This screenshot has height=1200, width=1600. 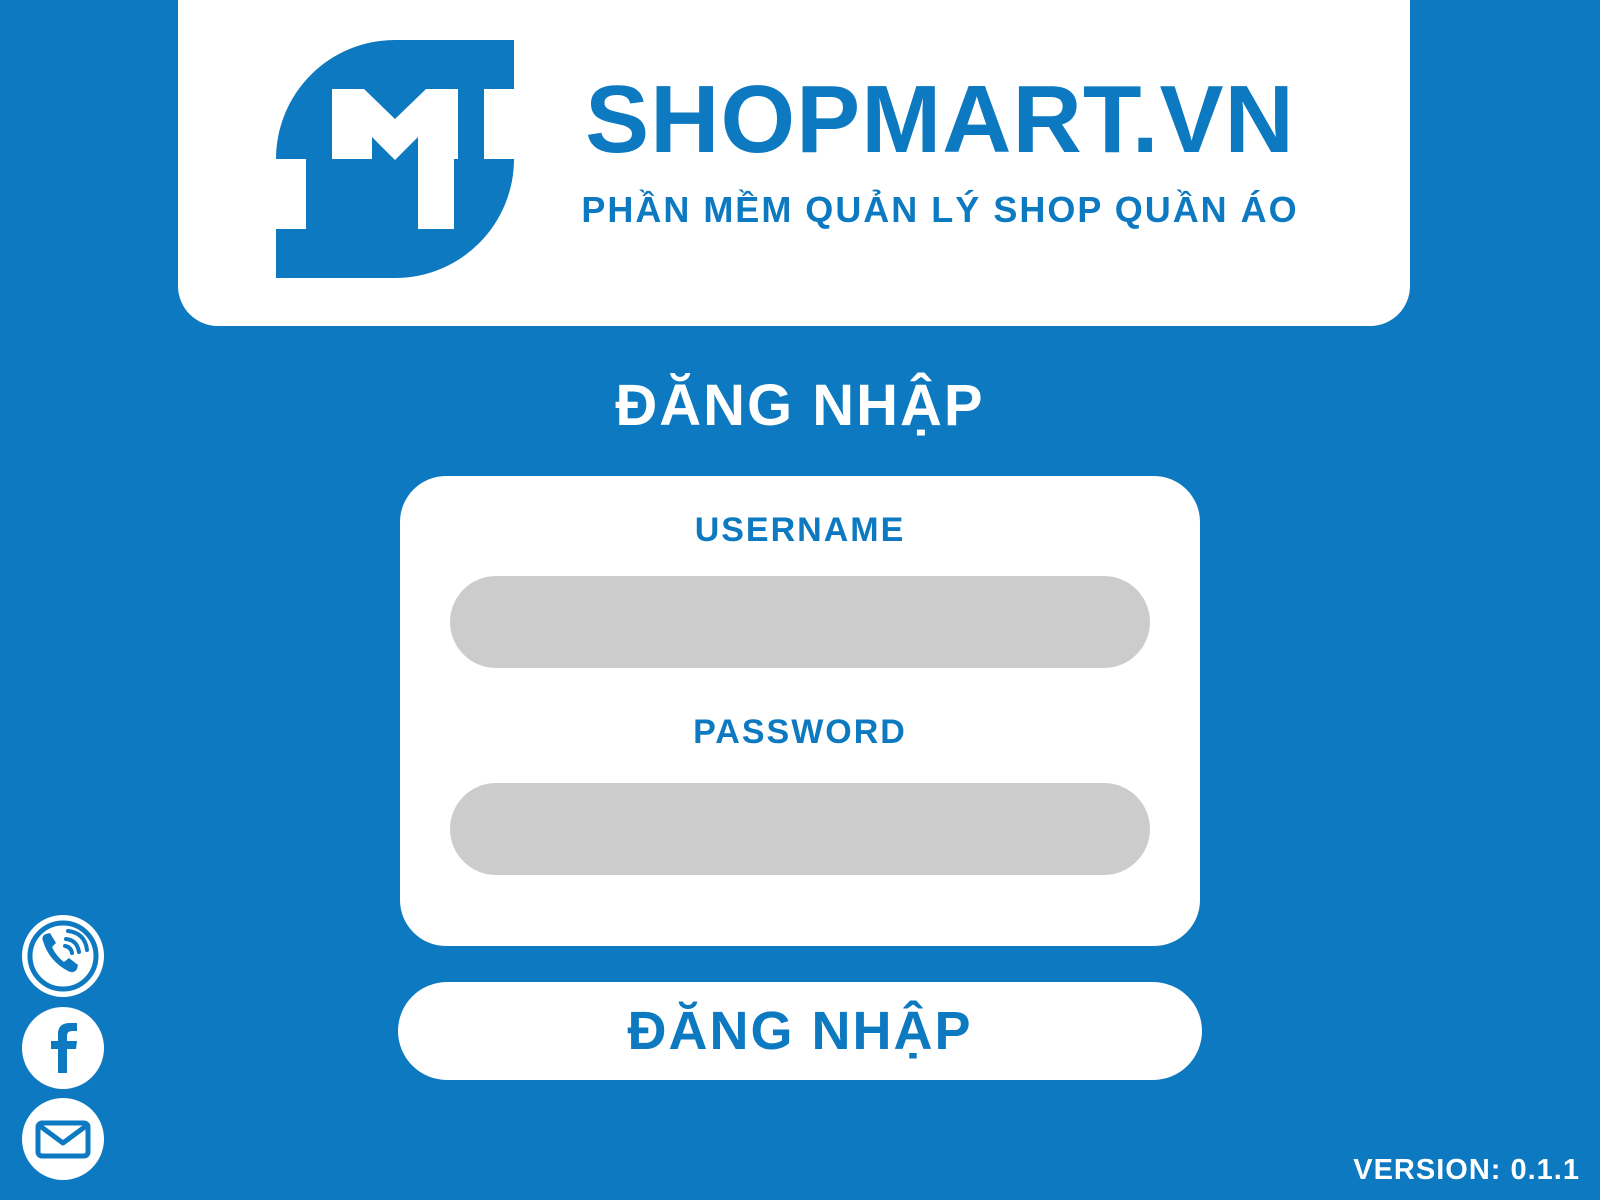 I want to click on password-label: PASSWORD, so click(x=800, y=732).